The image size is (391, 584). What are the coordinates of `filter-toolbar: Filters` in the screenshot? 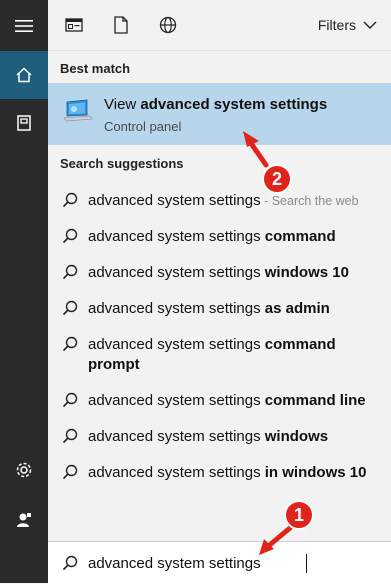 It's located at (219, 25).